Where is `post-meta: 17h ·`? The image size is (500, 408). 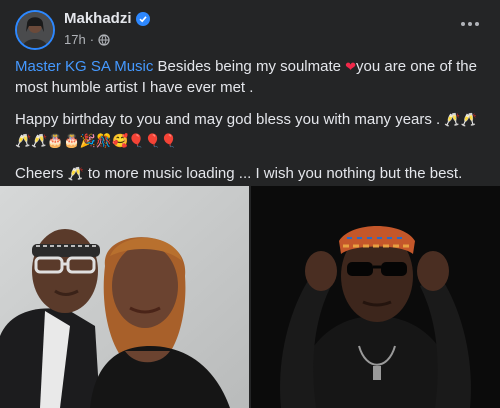 post-meta: 17h · is located at coordinates (87, 39).